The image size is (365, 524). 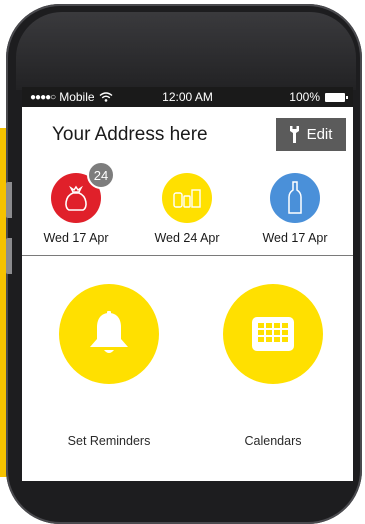 I want to click on edit-button: Edit, so click(x=311, y=134).